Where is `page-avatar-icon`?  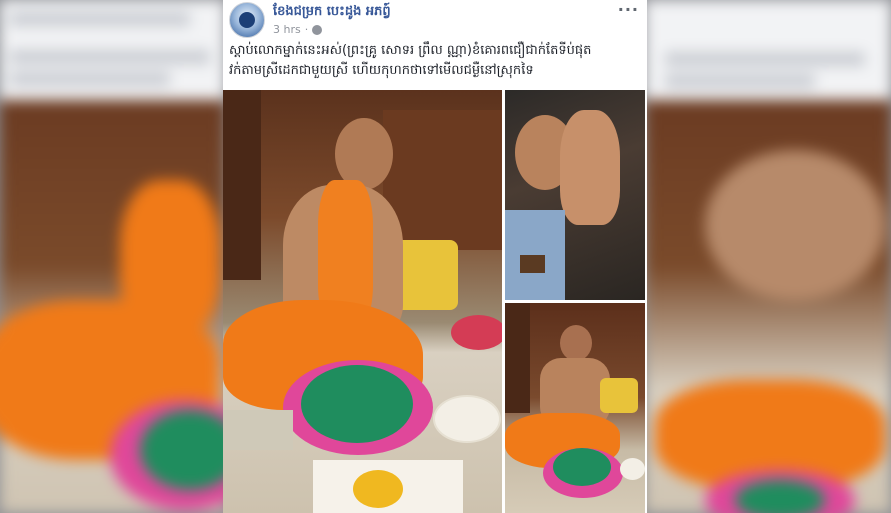
page-avatar-icon is located at coordinates (247, 20).